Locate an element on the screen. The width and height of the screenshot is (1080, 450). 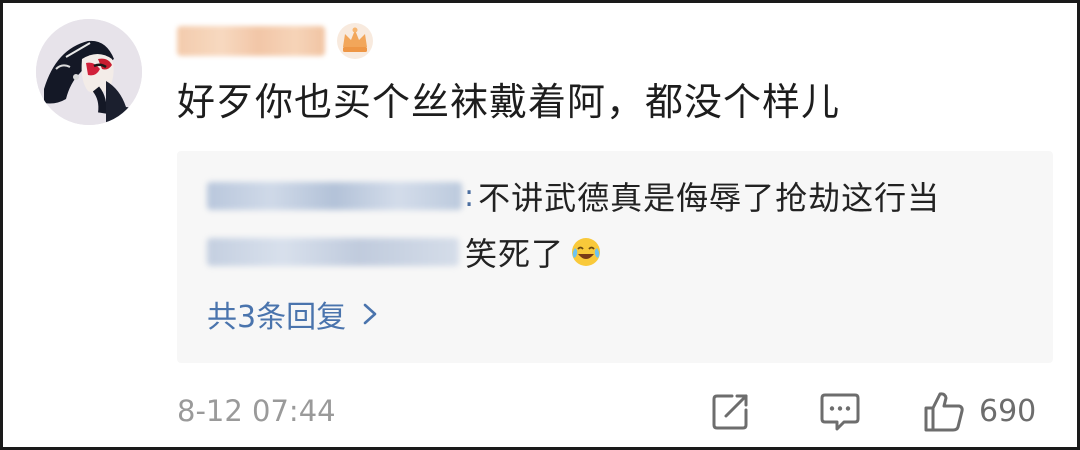
like-count: 690 is located at coordinates (1008, 411).